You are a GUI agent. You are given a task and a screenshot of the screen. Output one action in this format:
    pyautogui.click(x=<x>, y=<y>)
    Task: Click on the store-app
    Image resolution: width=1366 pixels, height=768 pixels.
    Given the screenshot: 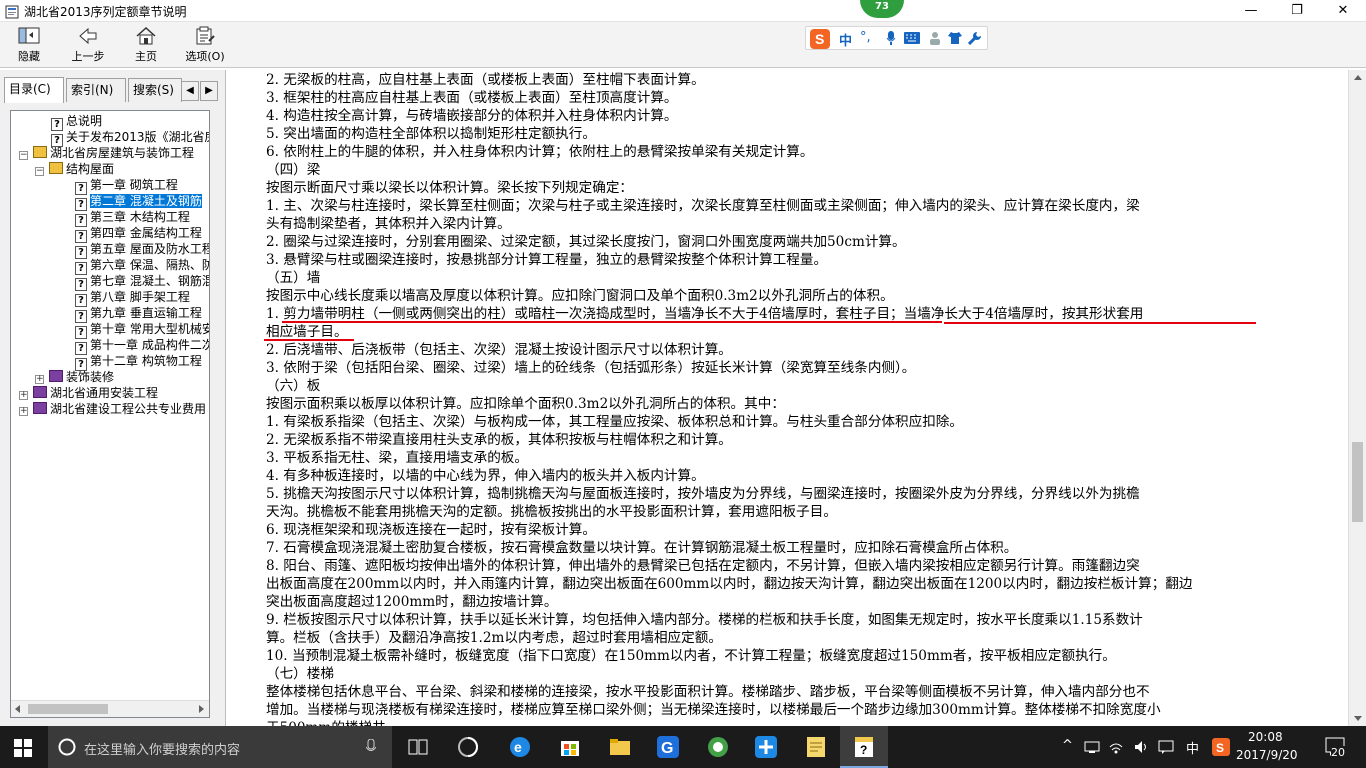 What is the action you would take?
    pyautogui.click(x=570, y=747)
    